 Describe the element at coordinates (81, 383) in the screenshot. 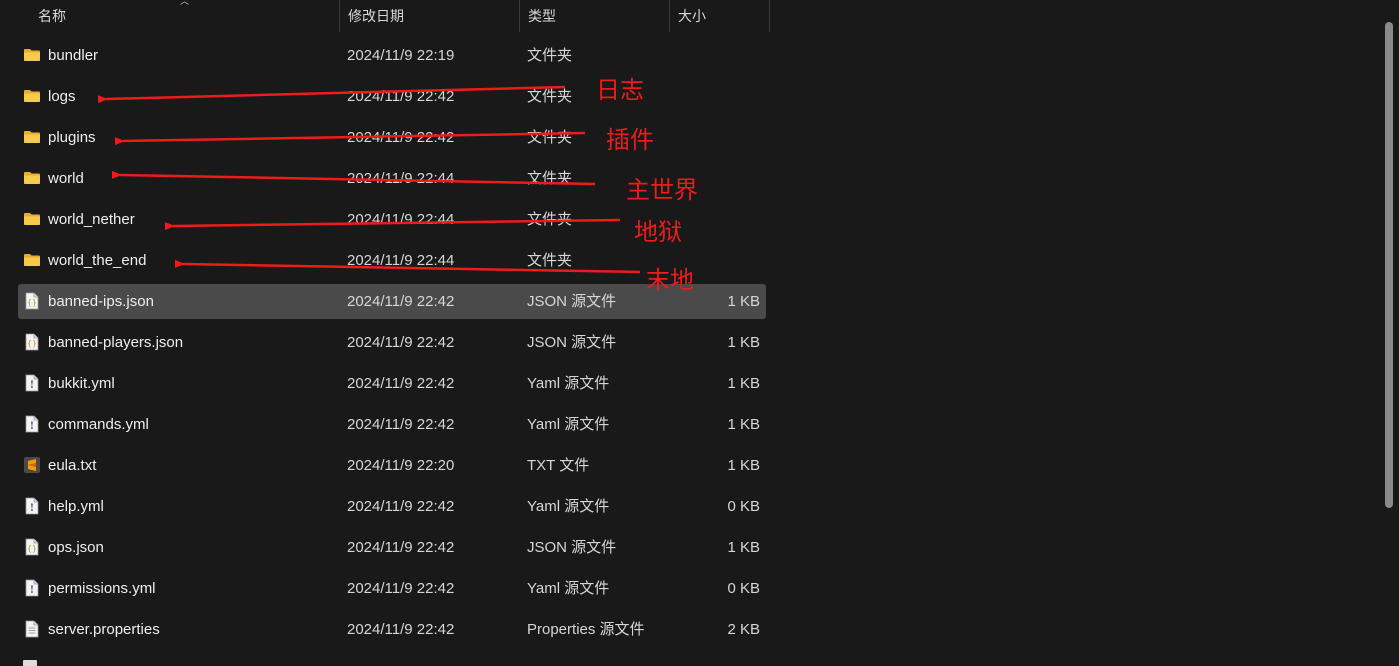

I see `file-name: bukkit.yml` at that location.